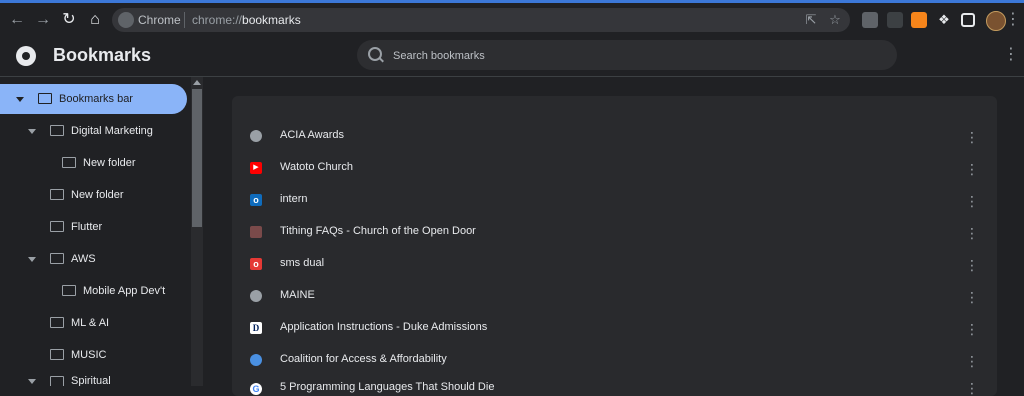 The width and height of the screenshot is (1024, 396). I want to click on omnibox-chip: Chrome, so click(159, 20).